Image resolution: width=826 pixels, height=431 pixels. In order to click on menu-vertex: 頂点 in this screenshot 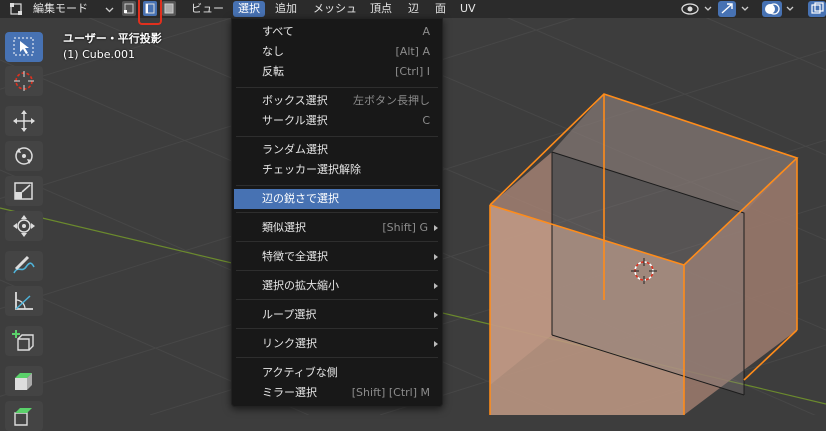, I will do `click(381, 9)`.